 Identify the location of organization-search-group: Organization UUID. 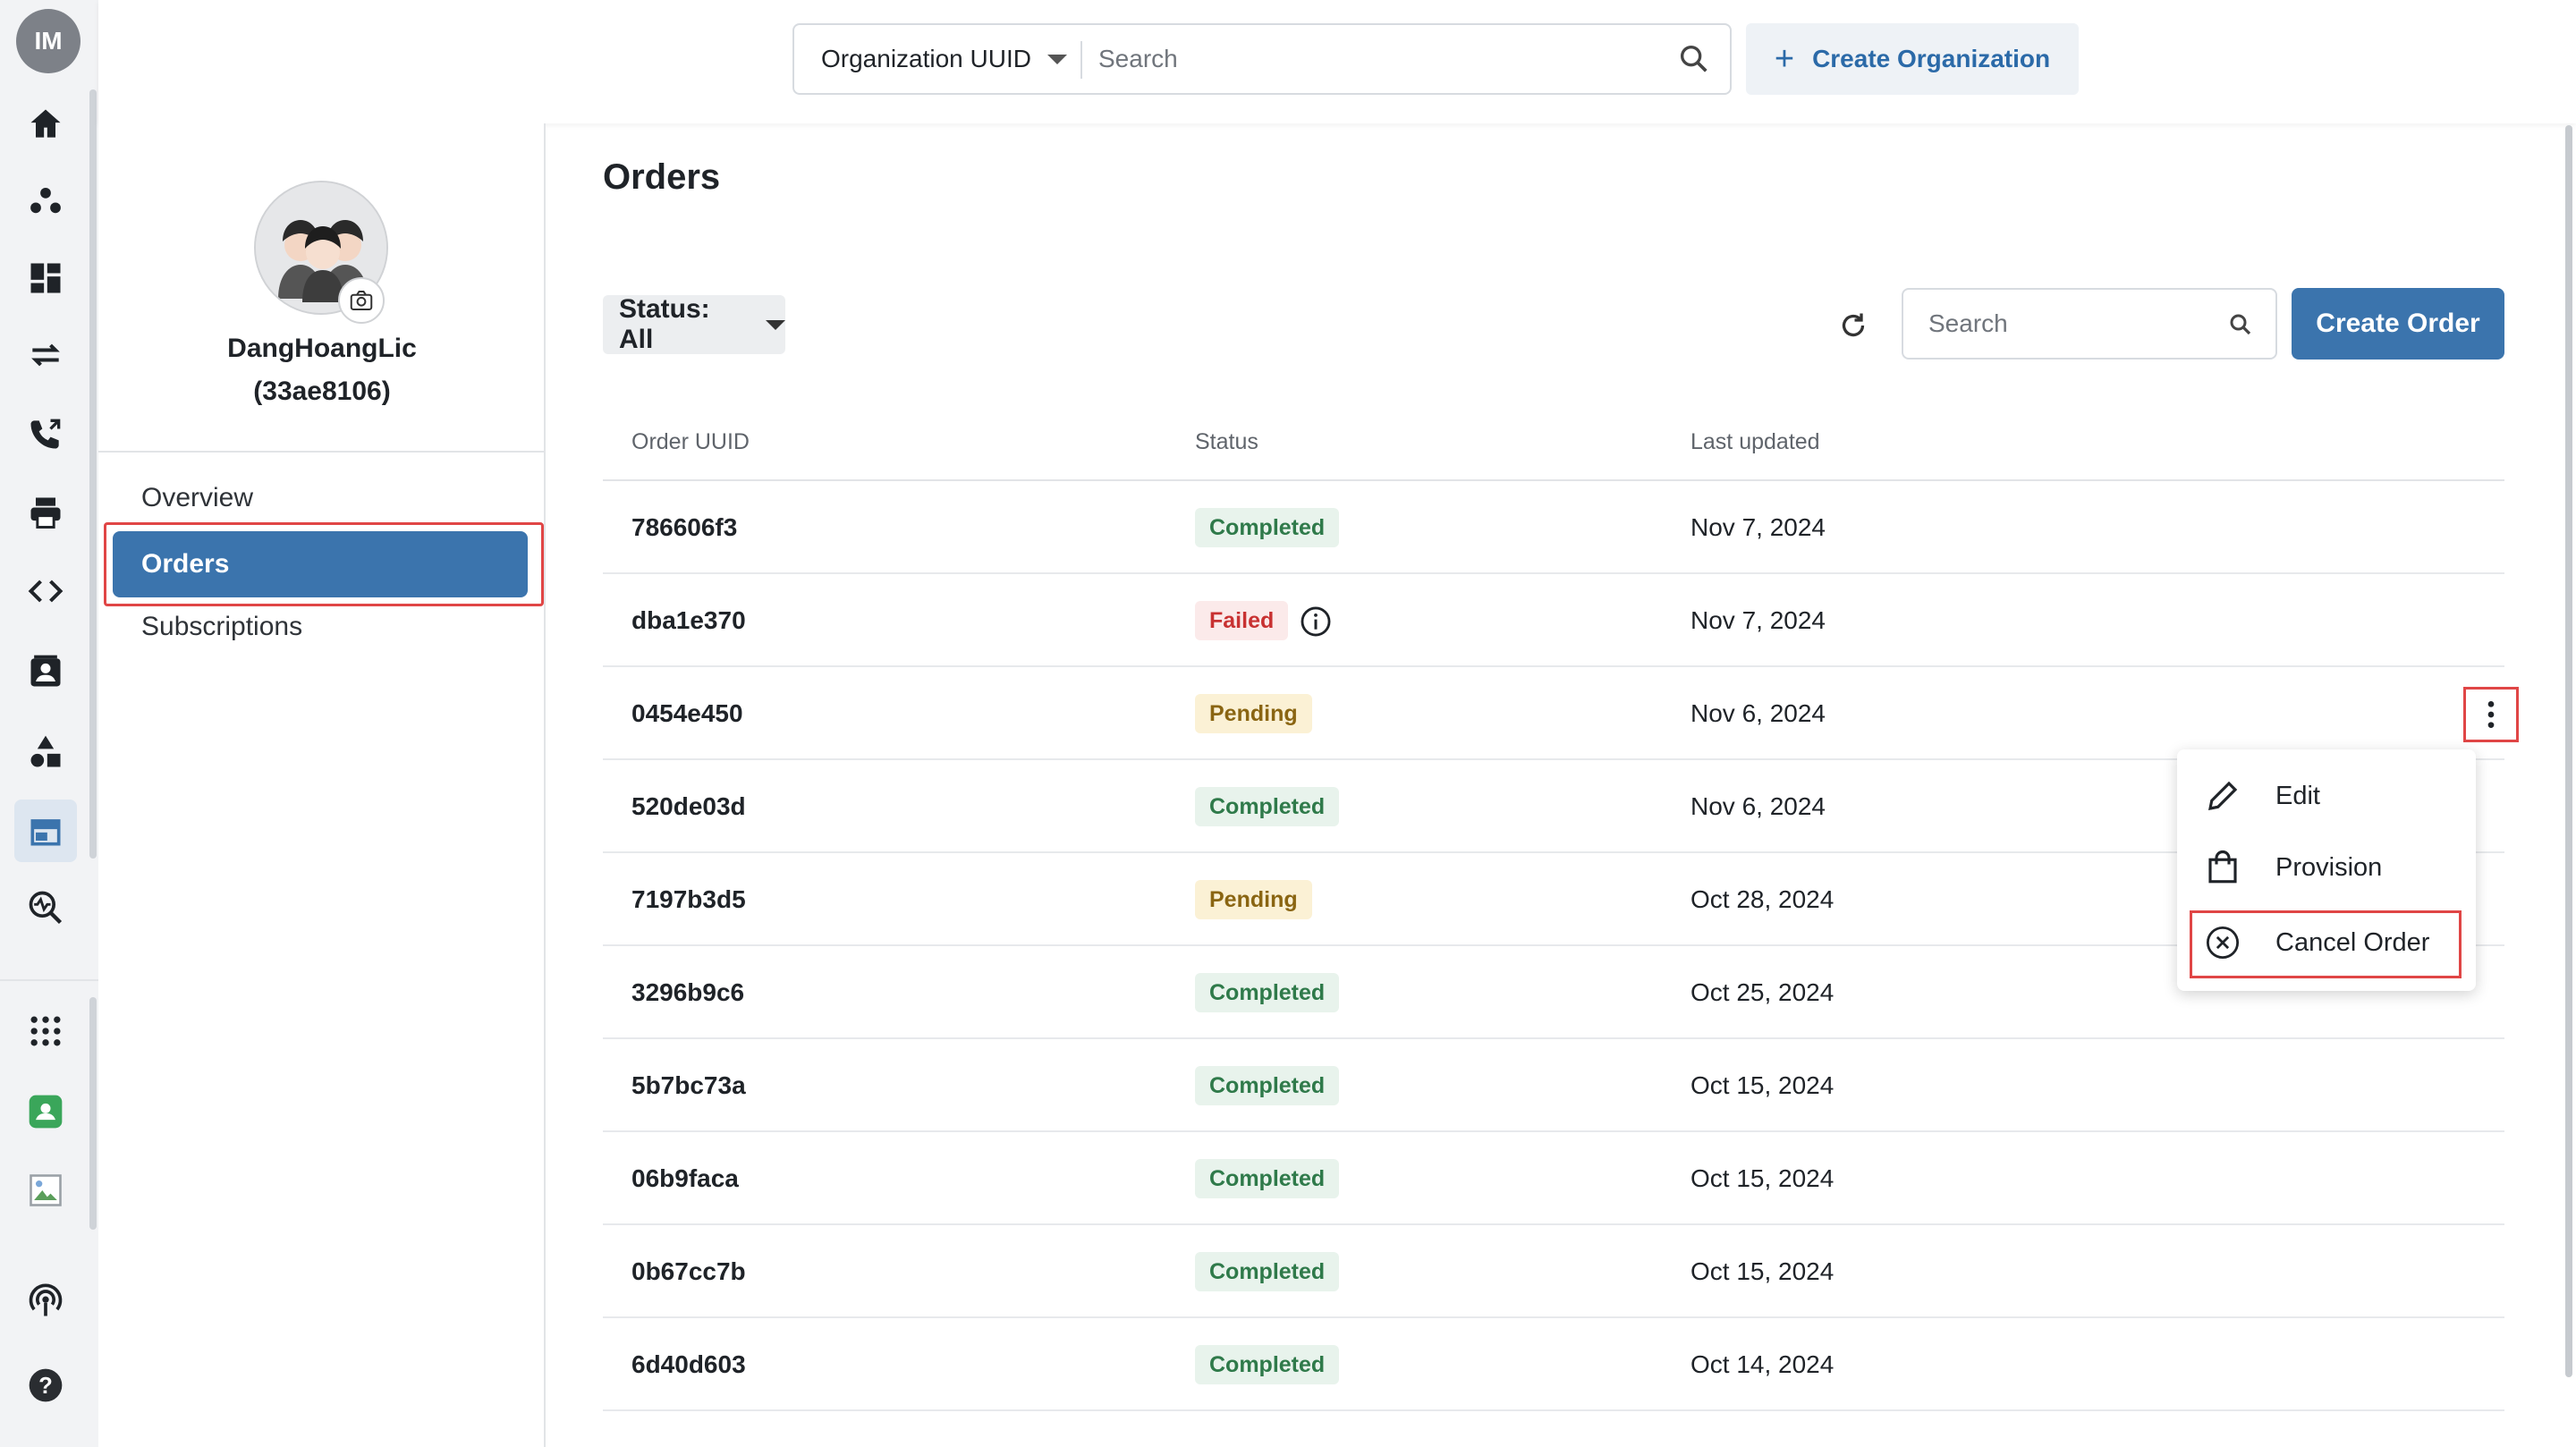
(1262, 59).